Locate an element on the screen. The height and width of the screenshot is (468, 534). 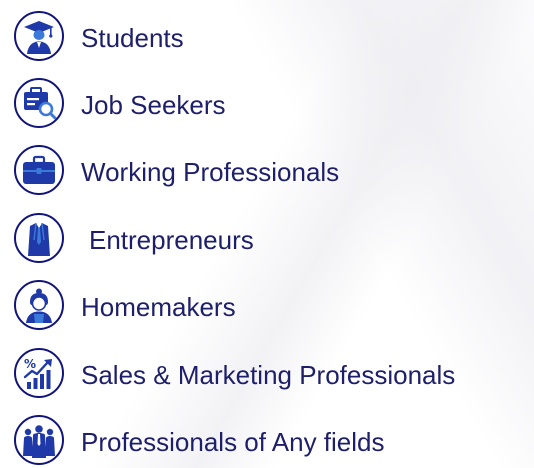
job-search-icon is located at coordinates (39, 103).